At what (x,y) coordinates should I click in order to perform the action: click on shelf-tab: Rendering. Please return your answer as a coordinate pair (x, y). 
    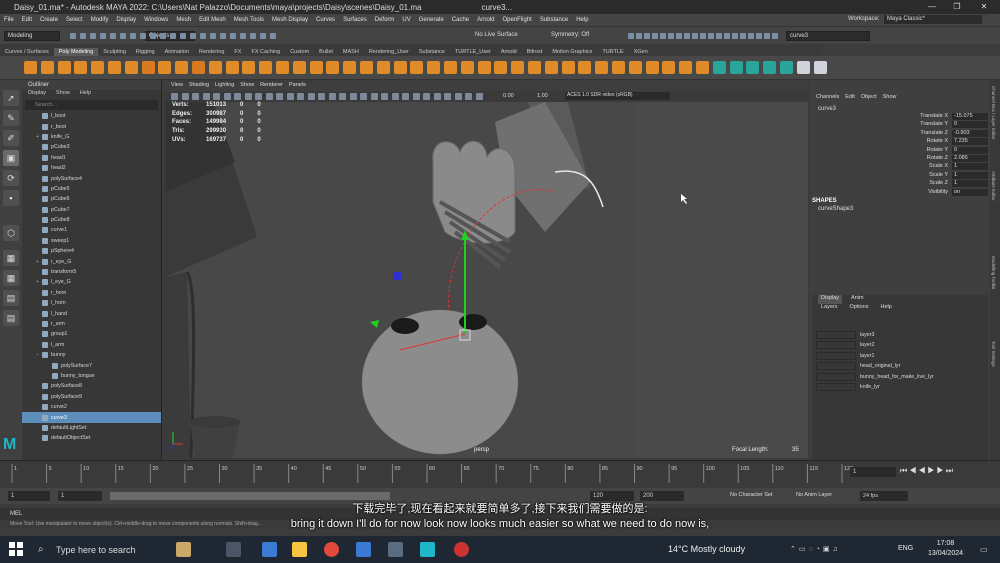
    Looking at the image, I should click on (211, 52).